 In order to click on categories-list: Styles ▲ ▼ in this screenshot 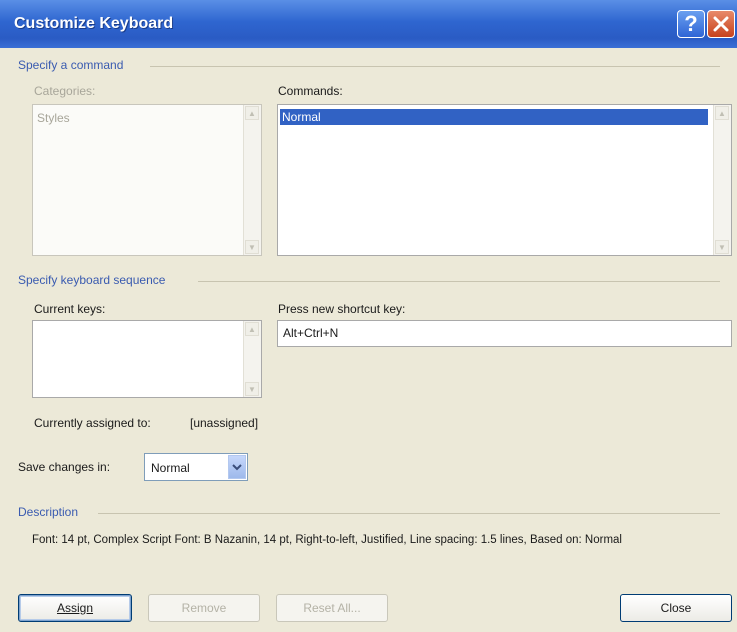, I will do `click(147, 180)`.